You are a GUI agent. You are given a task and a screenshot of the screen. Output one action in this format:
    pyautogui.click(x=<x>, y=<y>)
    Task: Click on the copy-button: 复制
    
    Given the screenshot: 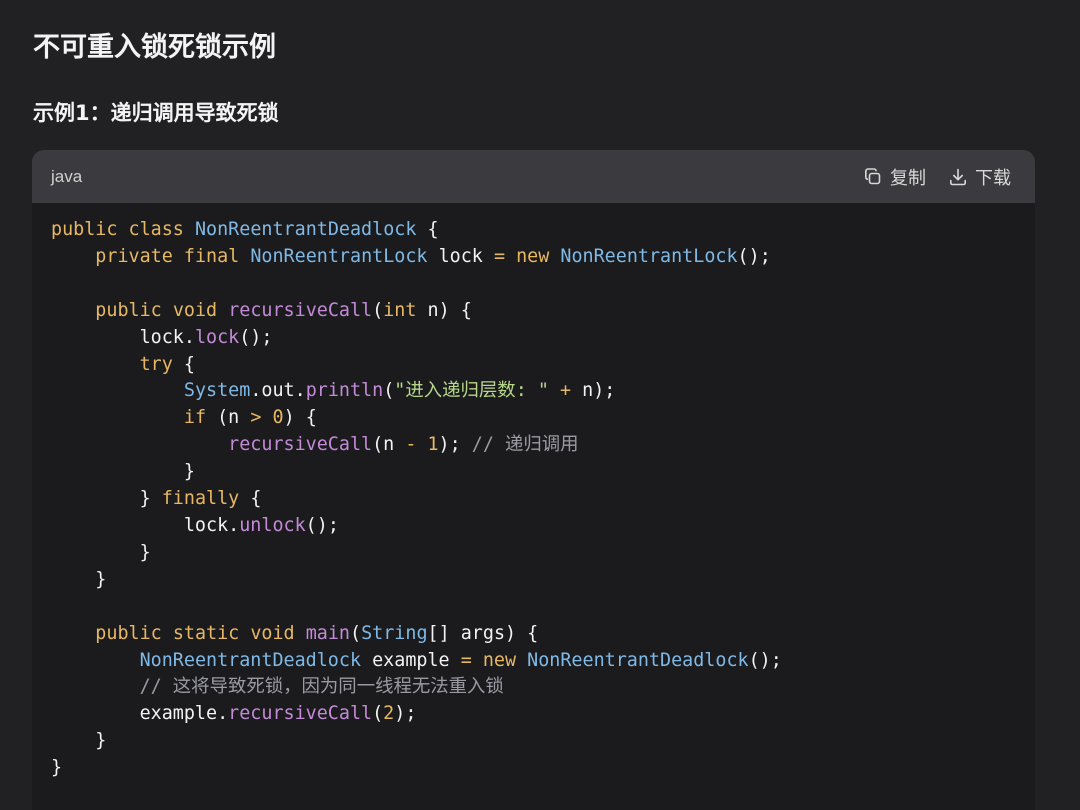 What is the action you would take?
    pyautogui.click(x=894, y=177)
    